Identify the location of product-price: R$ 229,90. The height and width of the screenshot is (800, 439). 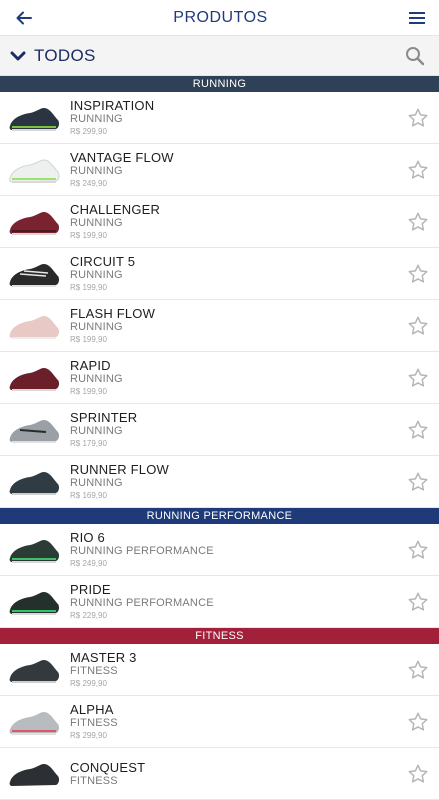
(88, 615).